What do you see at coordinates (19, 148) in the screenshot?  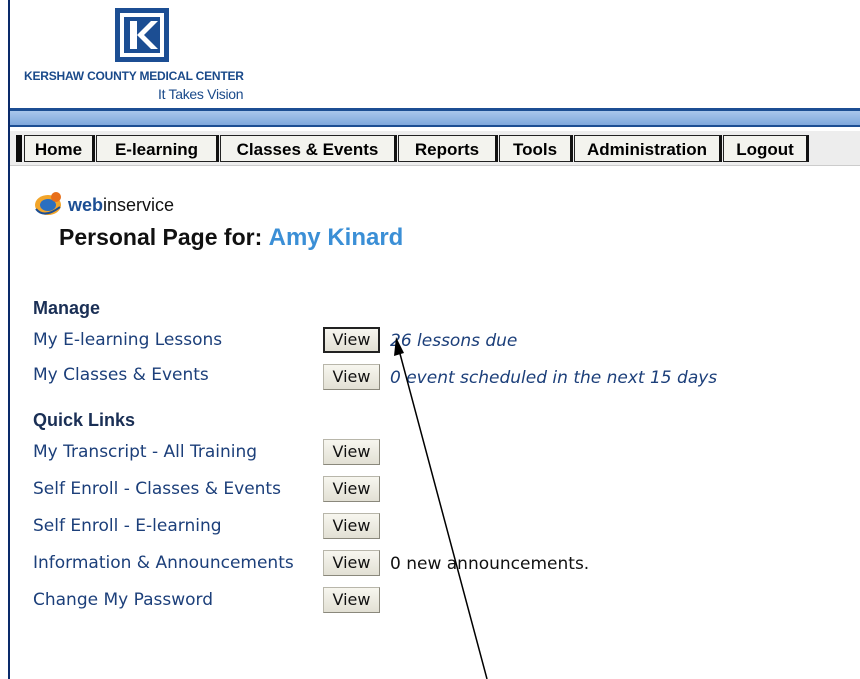 I see `nav-edge` at bounding box center [19, 148].